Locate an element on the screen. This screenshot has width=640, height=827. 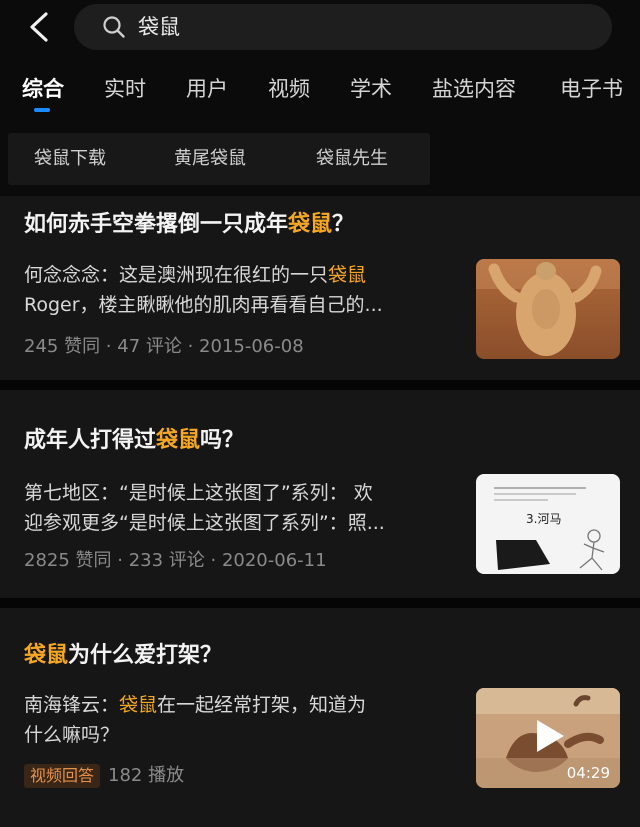
kangaroo-video-thumbnail: 04:29 is located at coordinates (548, 738).